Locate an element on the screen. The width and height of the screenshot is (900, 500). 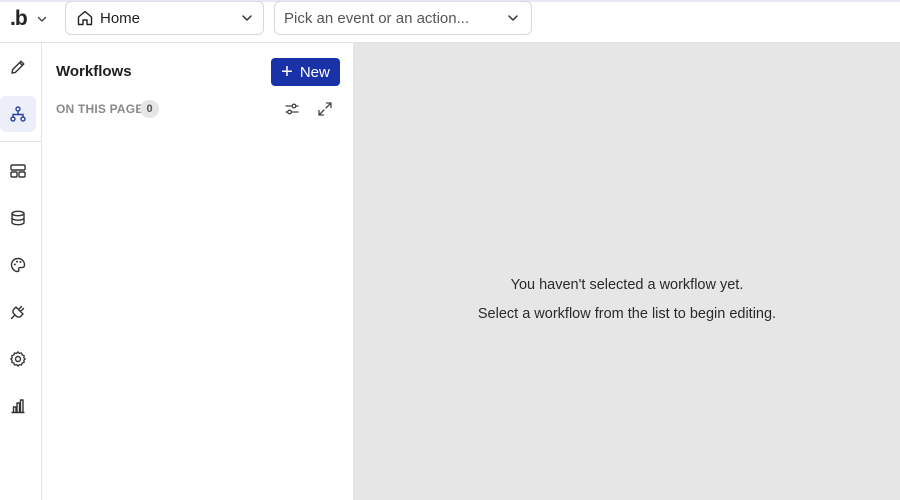
workflow-icon is located at coordinates (18, 114).